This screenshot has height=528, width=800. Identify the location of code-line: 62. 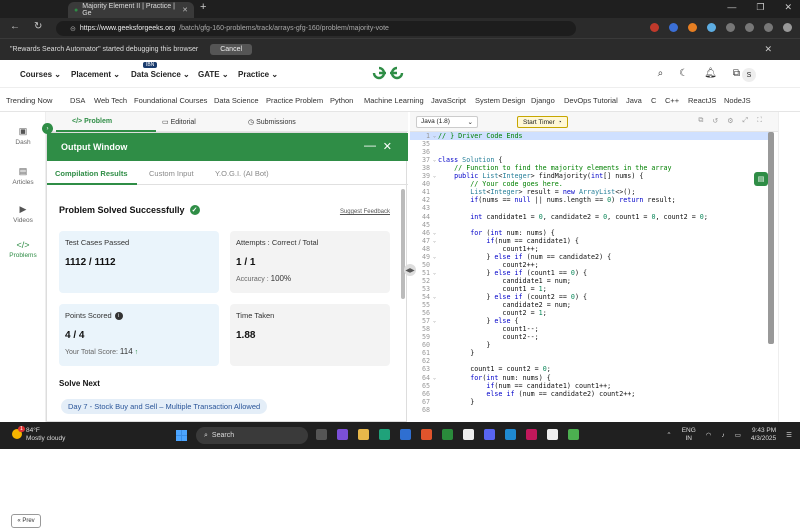
(590, 361).